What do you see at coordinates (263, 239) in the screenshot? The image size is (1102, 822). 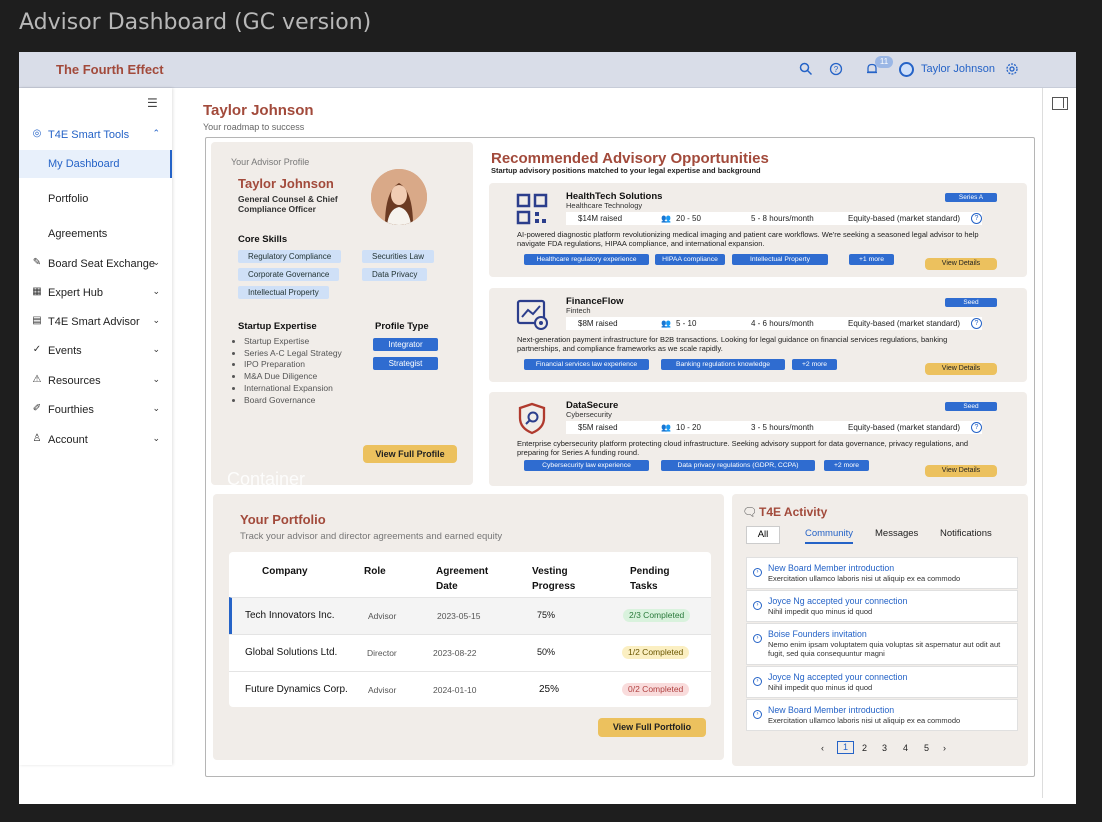 I see `core-skills-heading: Core Skills` at bounding box center [263, 239].